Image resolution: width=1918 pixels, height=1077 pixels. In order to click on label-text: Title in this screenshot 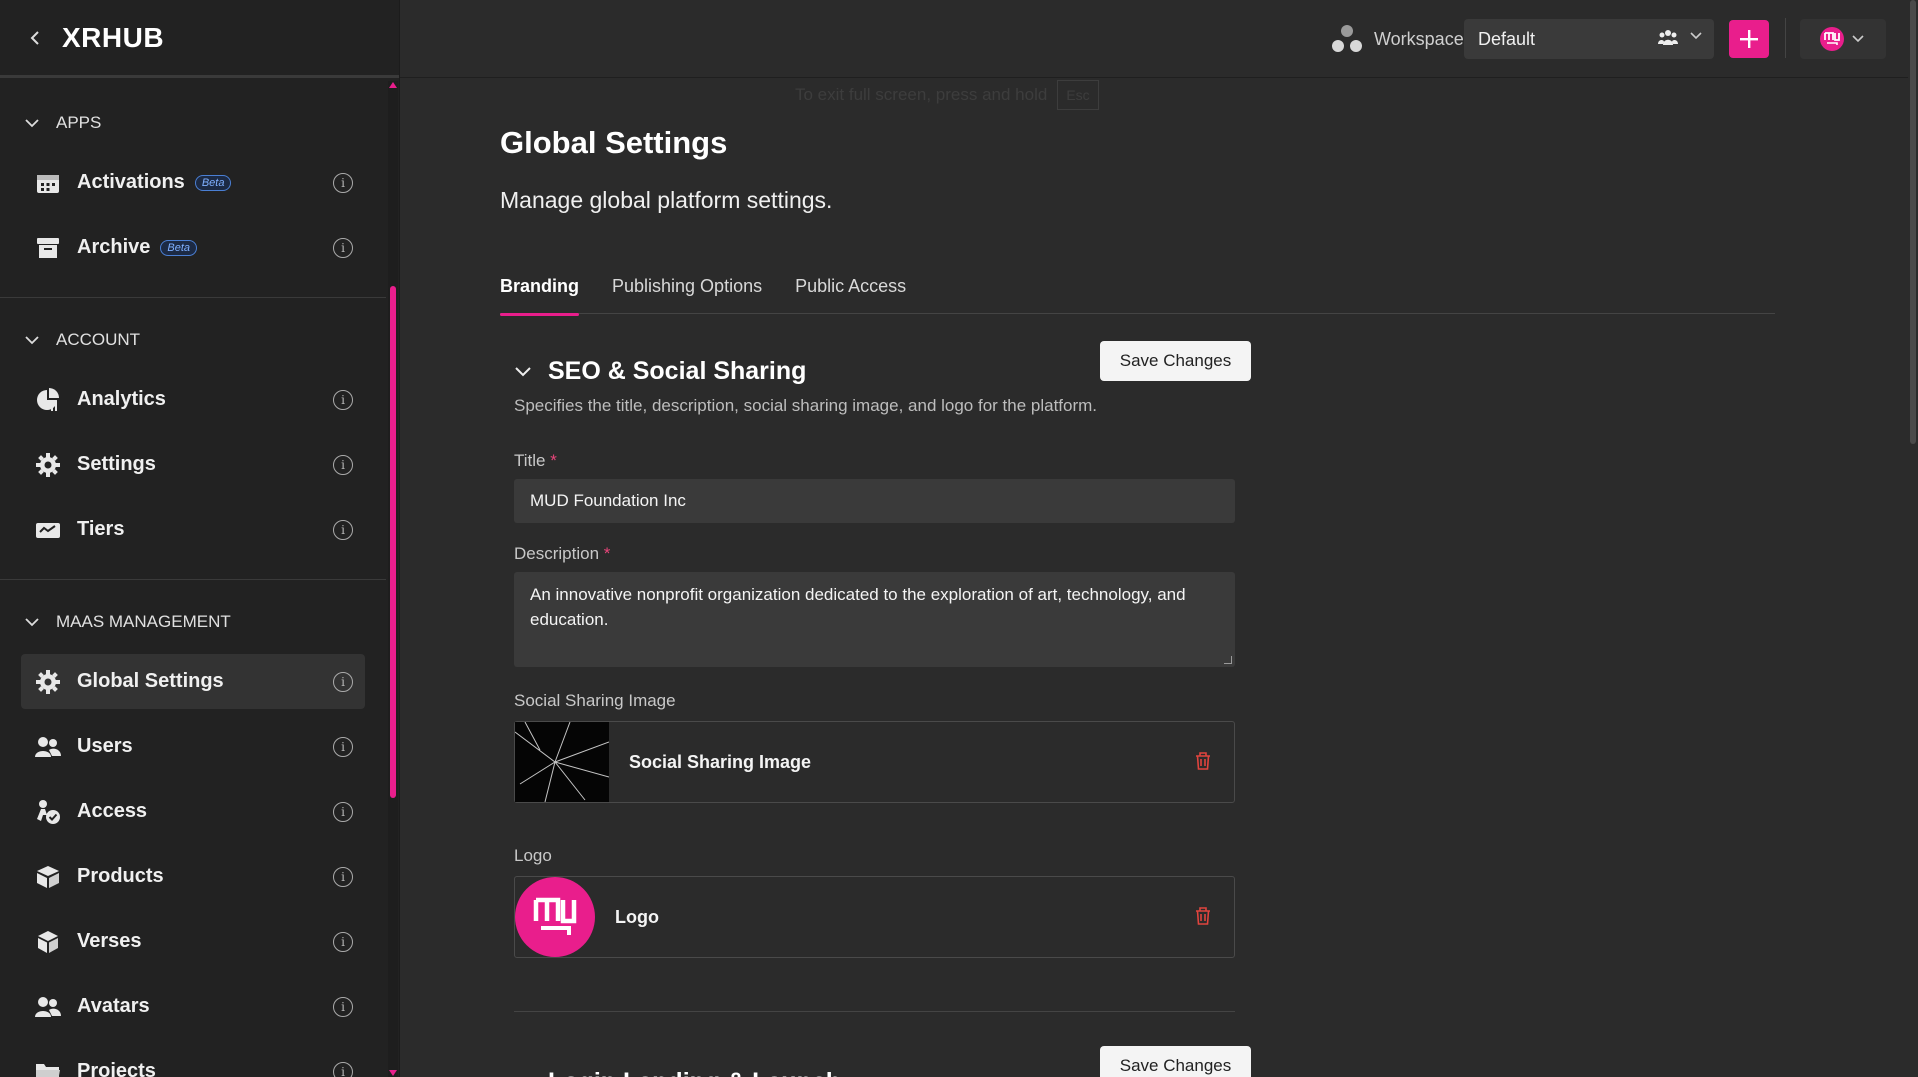, I will do `click(530, 460)`.